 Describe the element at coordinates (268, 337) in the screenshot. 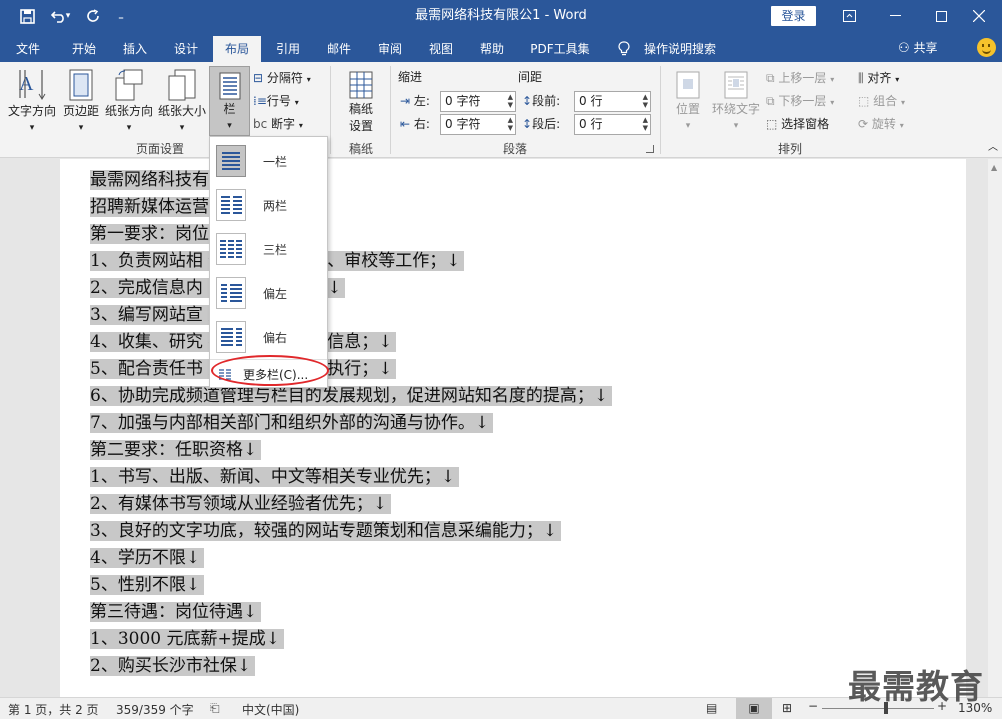

I see `columns-option-right: 偏右` at that location.